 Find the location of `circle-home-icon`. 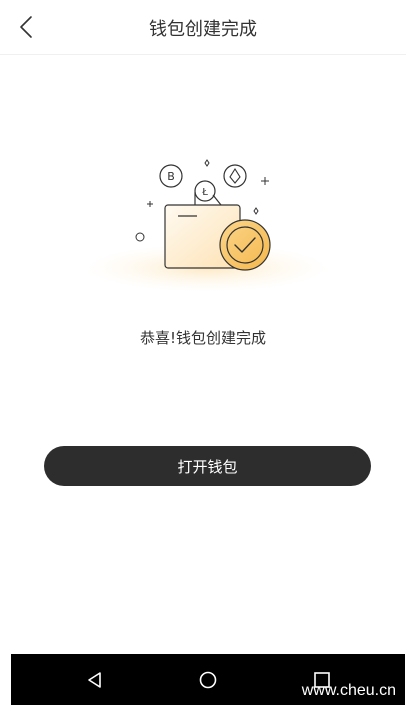

circle-home-icon is located at coordinates (208, 680).